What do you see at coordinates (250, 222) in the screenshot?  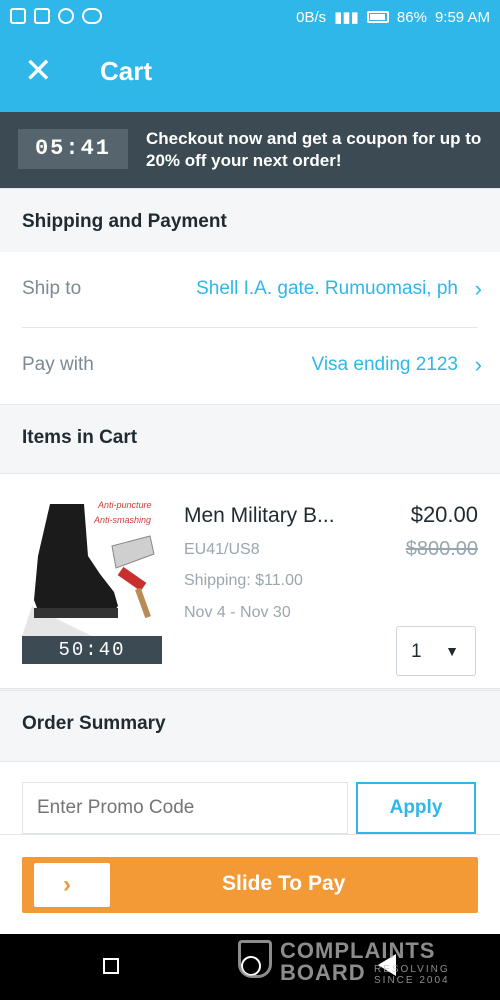 I see `shipping-payment-heading: Shipping and Payment` at bounding box center [250, 222].